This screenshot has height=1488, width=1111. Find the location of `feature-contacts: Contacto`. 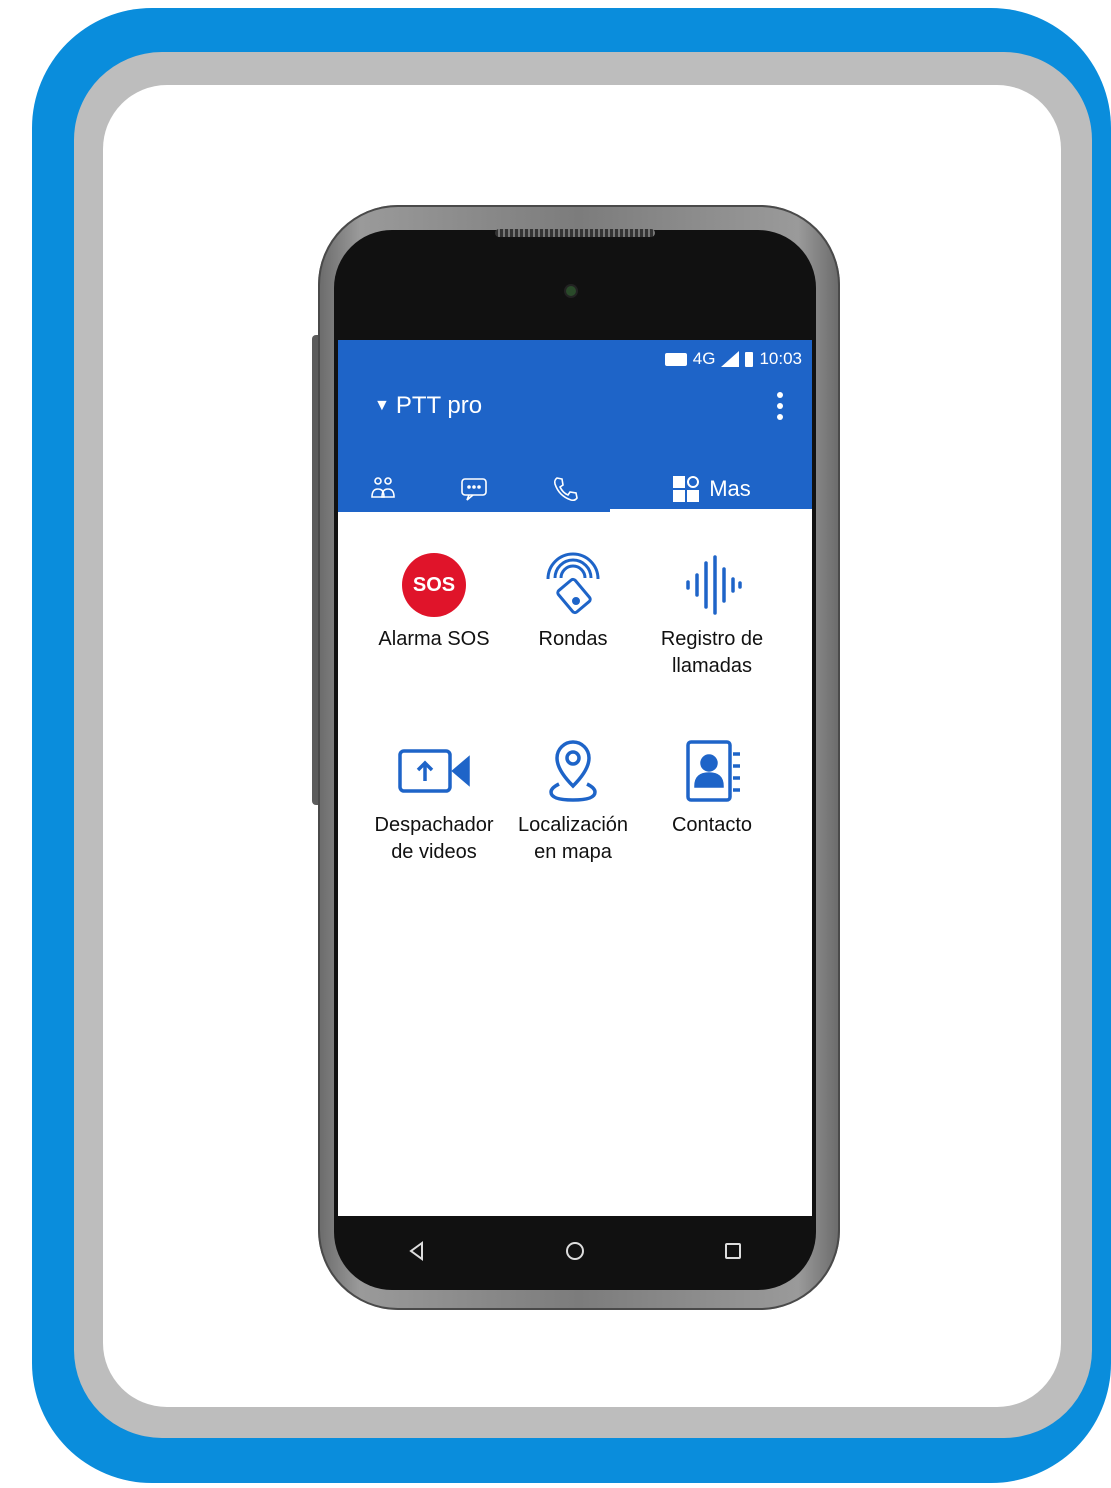

feature-contacts: Contacto is located at coordinates (712, 787).